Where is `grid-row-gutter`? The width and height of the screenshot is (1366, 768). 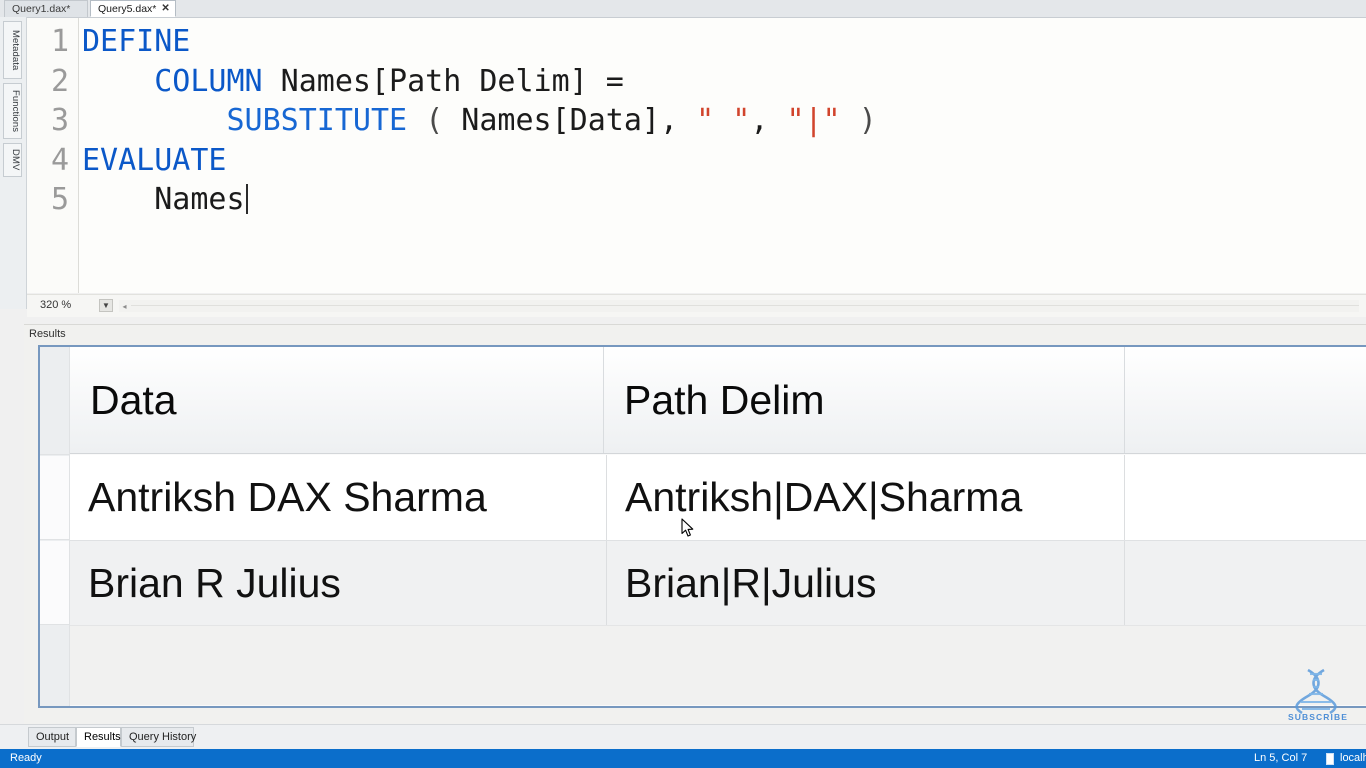 grid-row-gutter is located at coordinates (55, 526).